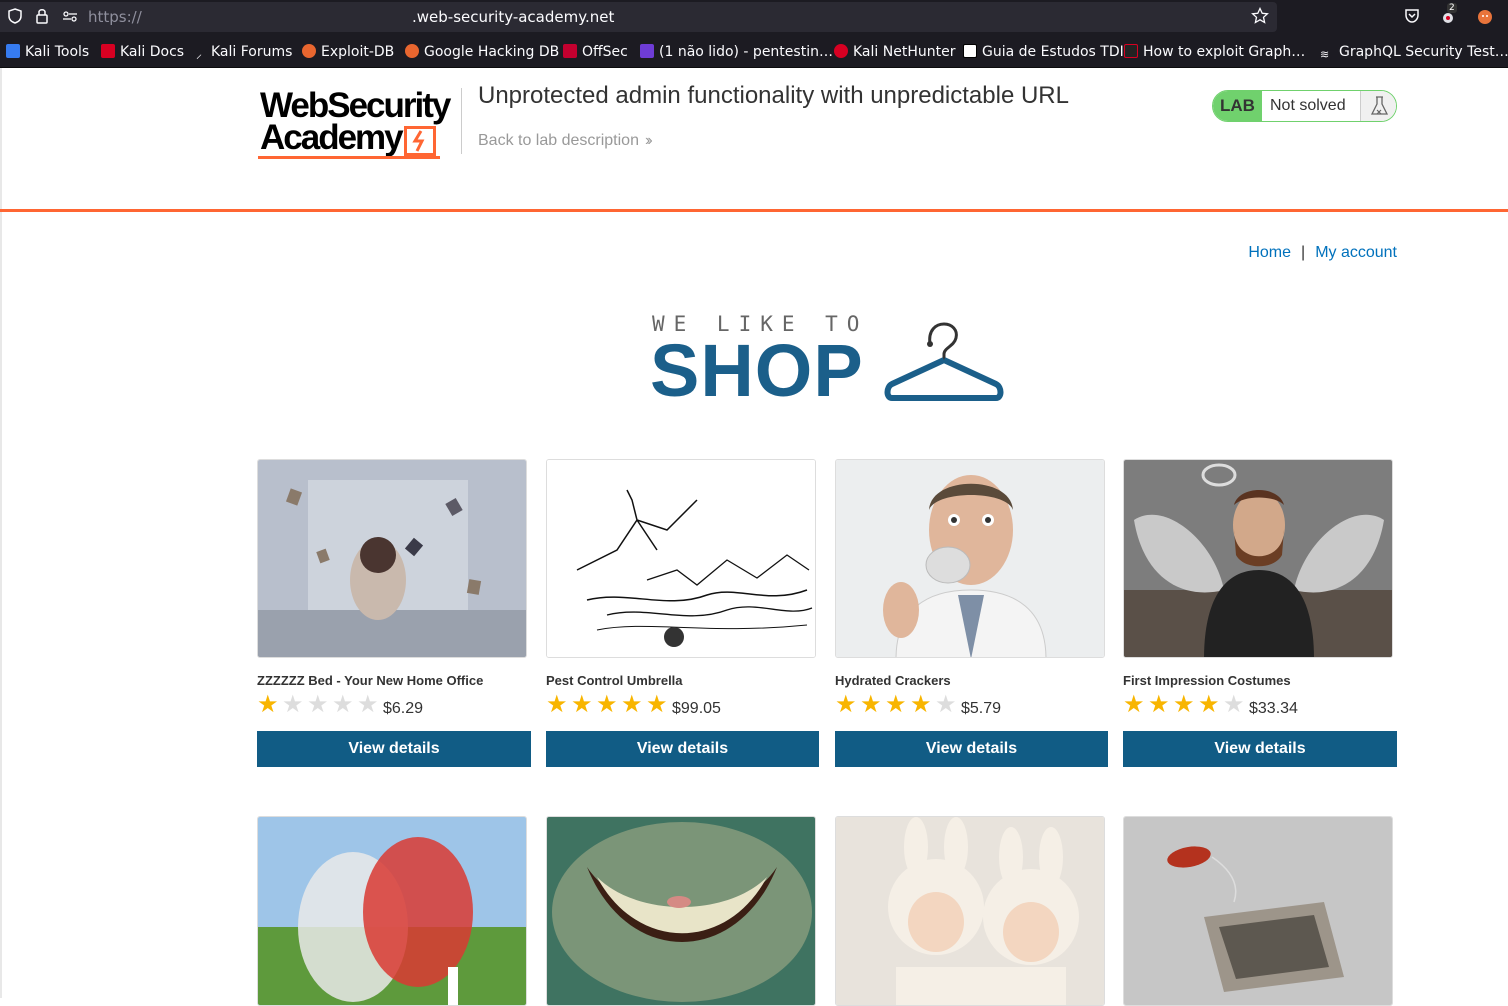 The width and height of the screenshot is (1508, 1006). I want to click on docs-icon, so click(108, 51).